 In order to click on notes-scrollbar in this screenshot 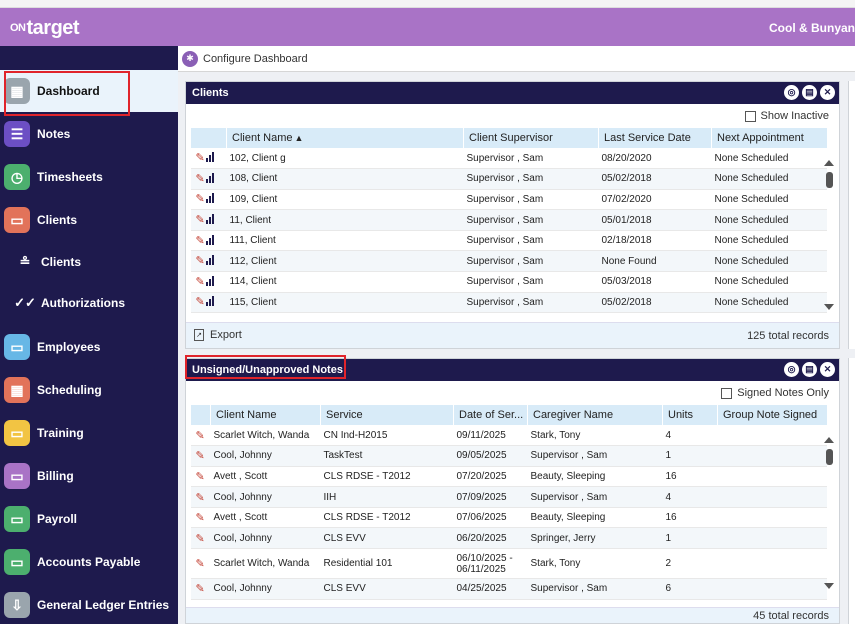, I will do `click(829, 513)`.